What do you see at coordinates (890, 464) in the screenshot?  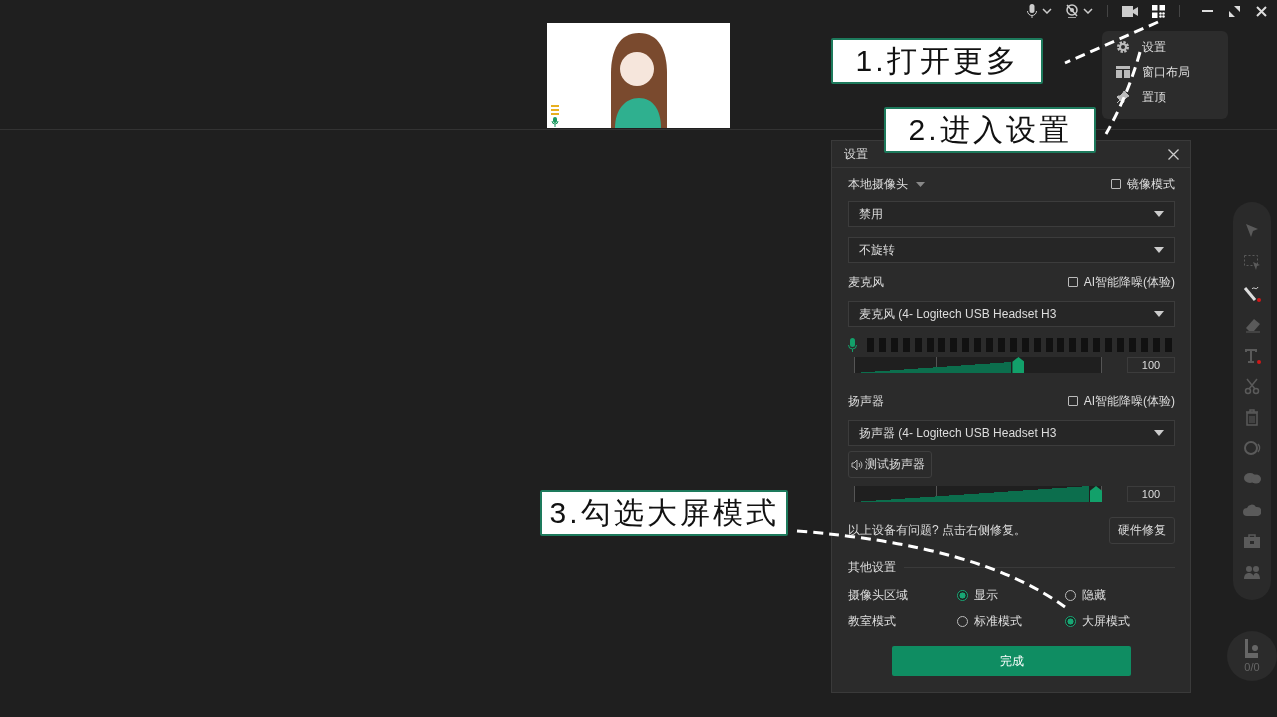 I see `test-speaker-button: 测试扬声器` at bounding box center [890, 464].